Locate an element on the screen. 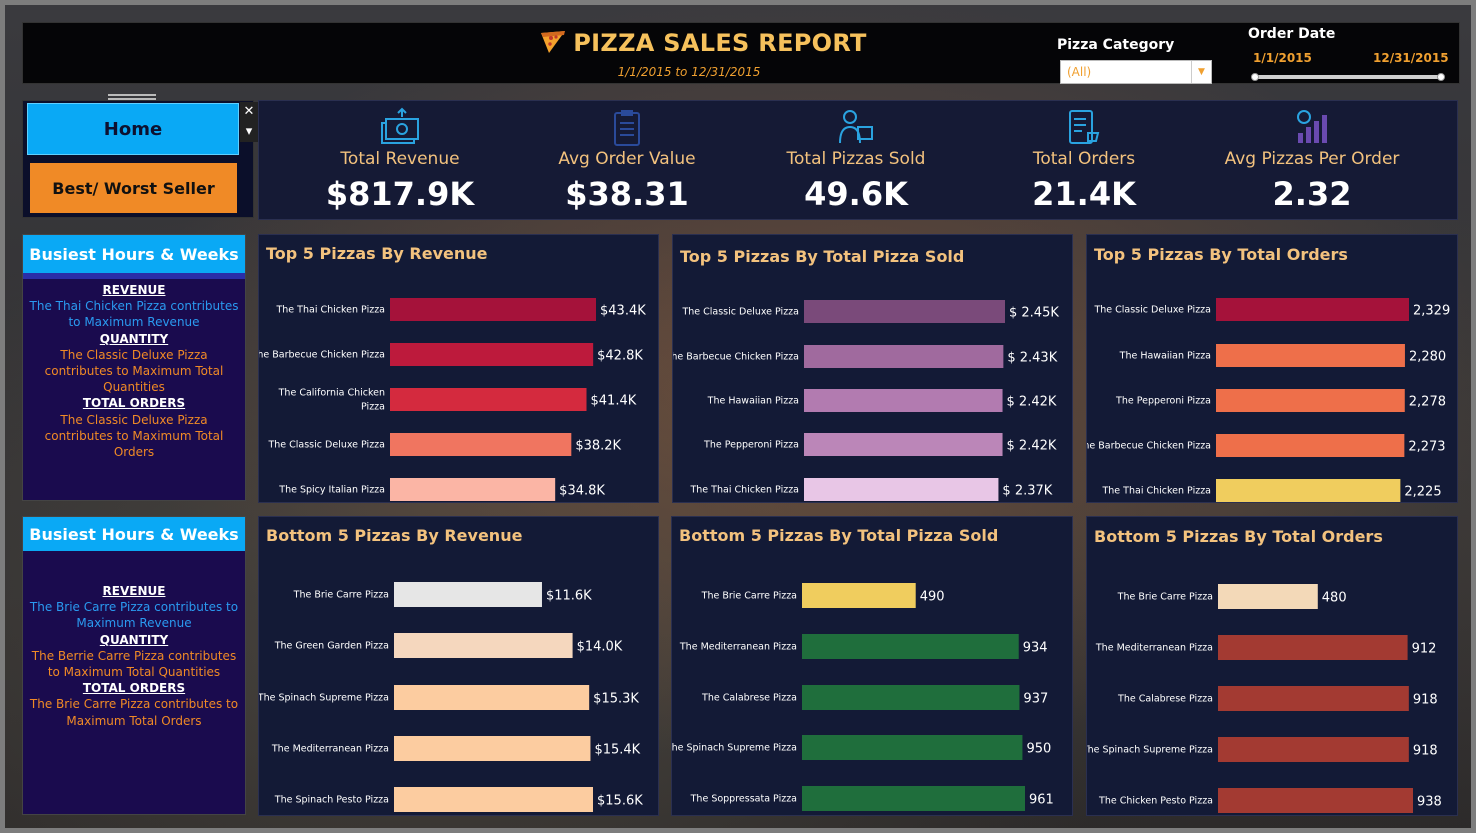 The width and height of the screenshot is (1476, 833). category-label: The Spinach Pesto Pizza is located at coordinates (331, 800).